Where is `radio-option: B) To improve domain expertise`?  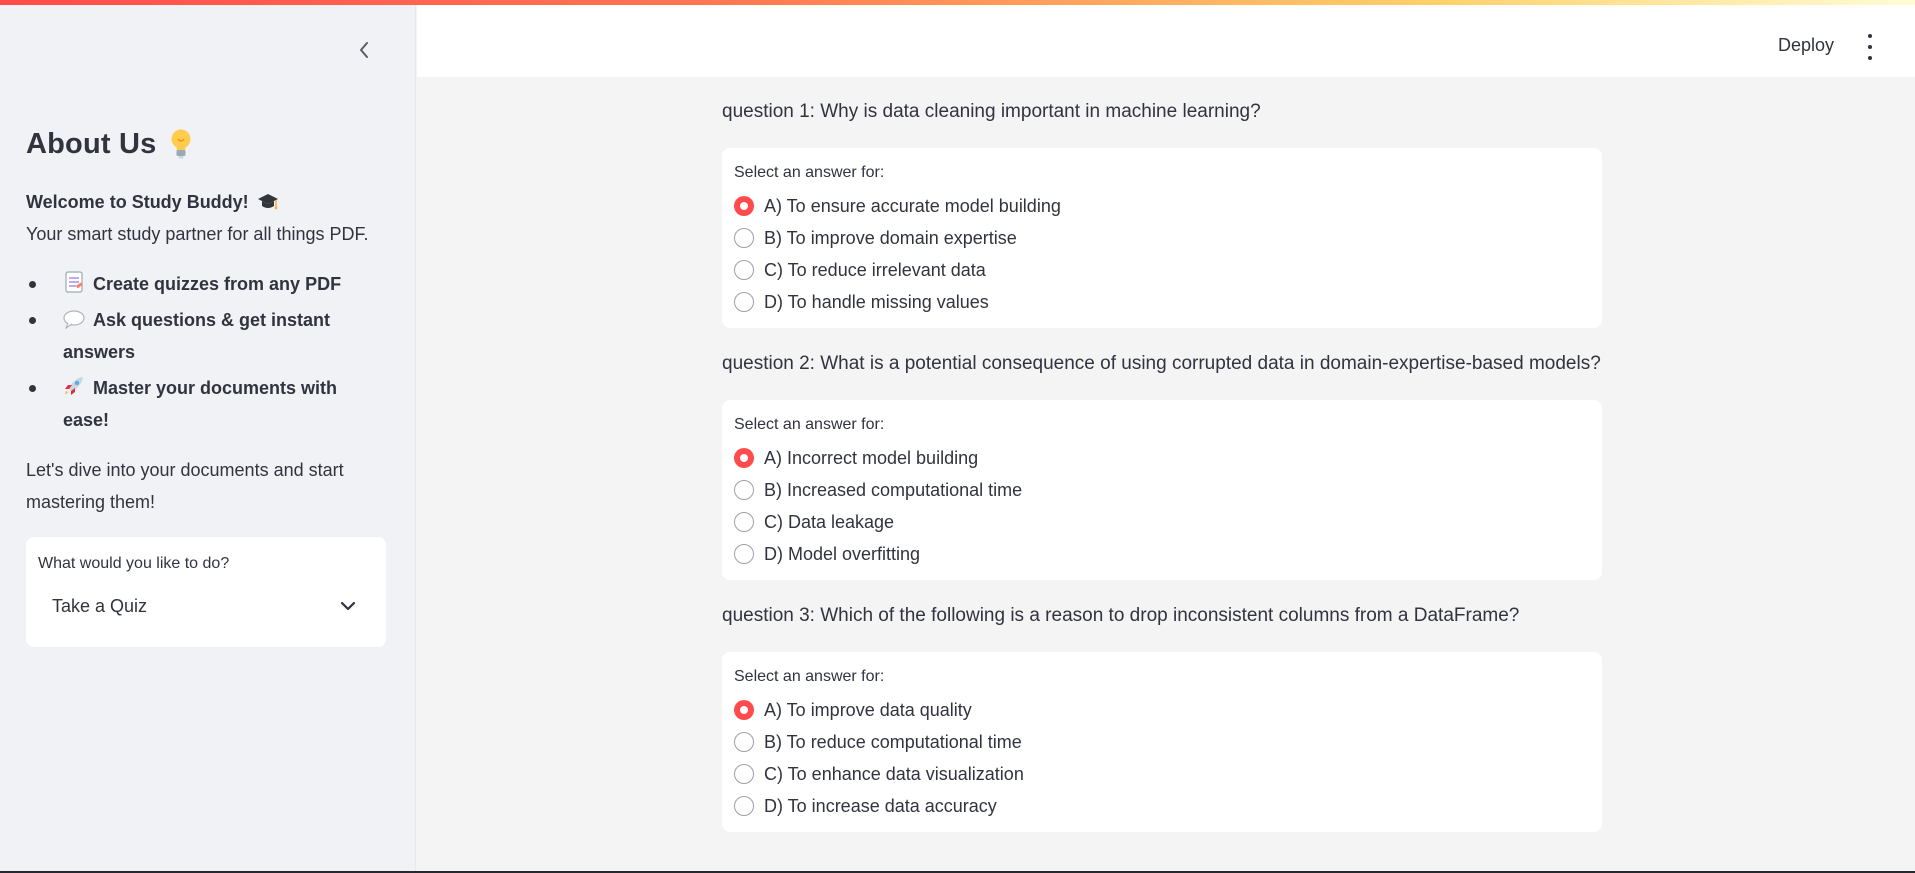 radio-option: B) To improve domain expertise is located at coordinates (1162, 238).